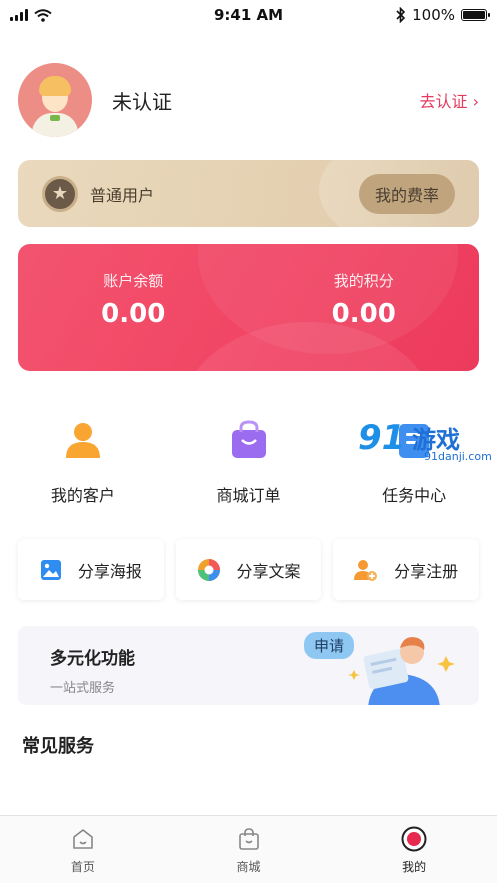  What do you see at coordinates (83, 839) in the screenshot?
I see `home-icon` at bounding box center [83, 839].